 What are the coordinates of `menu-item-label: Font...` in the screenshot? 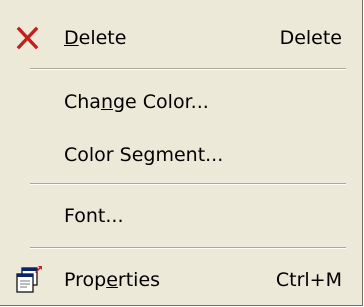 It's located at (94, 216).